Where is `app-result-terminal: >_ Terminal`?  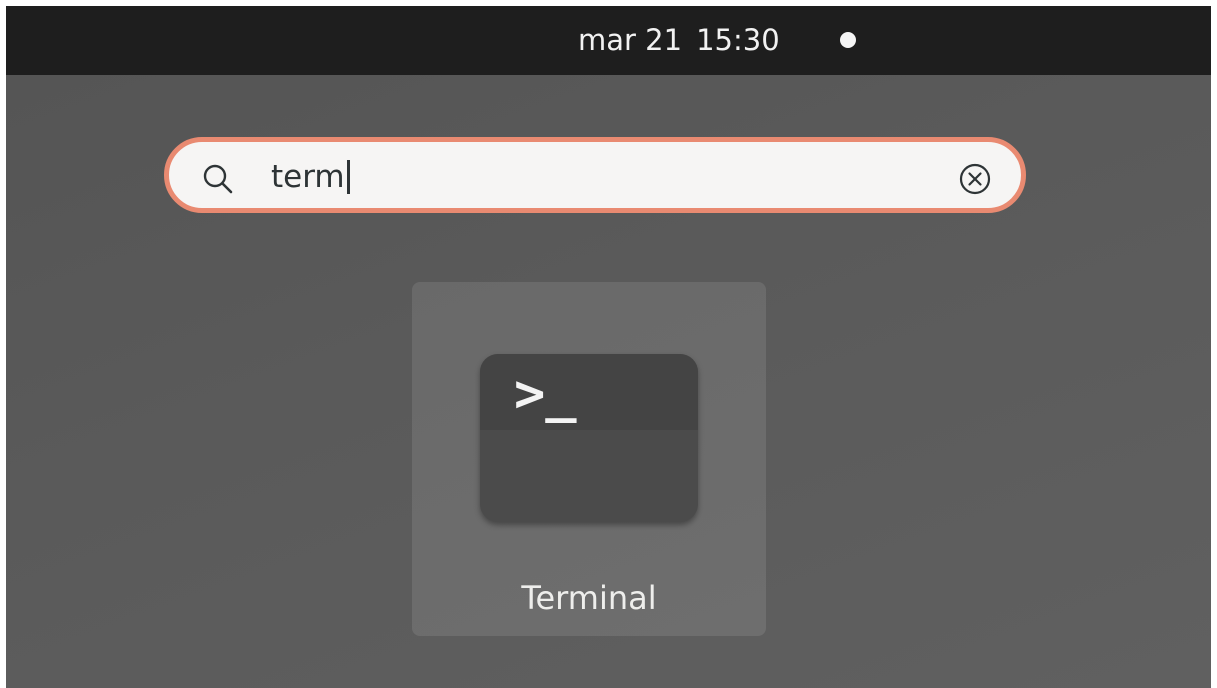 app-result-terminal: >_ Terminal is located at coordinates (589, 459).